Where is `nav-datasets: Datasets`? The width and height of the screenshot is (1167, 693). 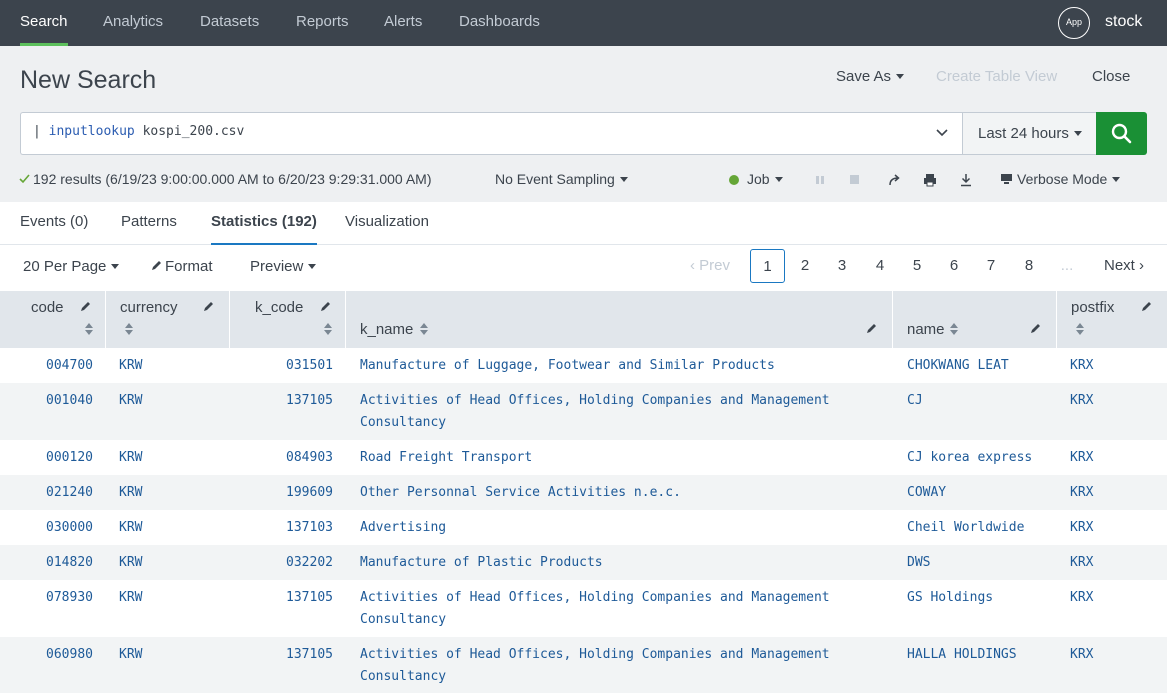 nav-datasets: Datasets is located at coordinates (229, 23).